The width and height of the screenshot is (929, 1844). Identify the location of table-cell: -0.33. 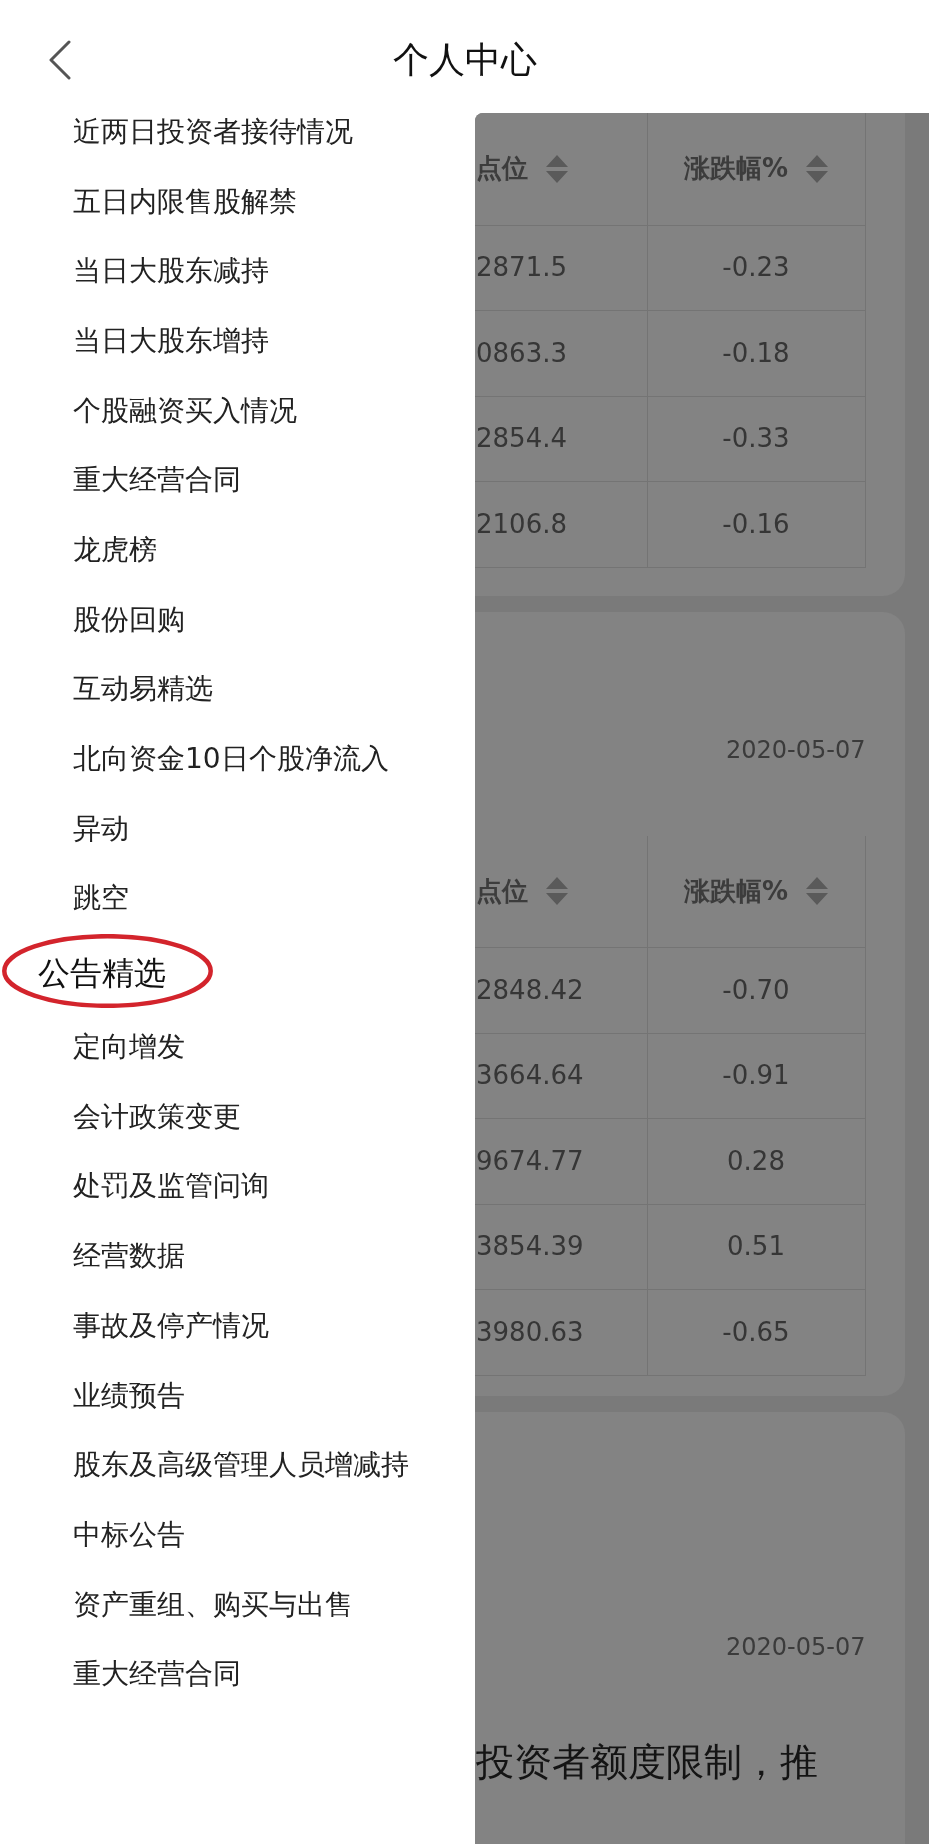
(756, 438).